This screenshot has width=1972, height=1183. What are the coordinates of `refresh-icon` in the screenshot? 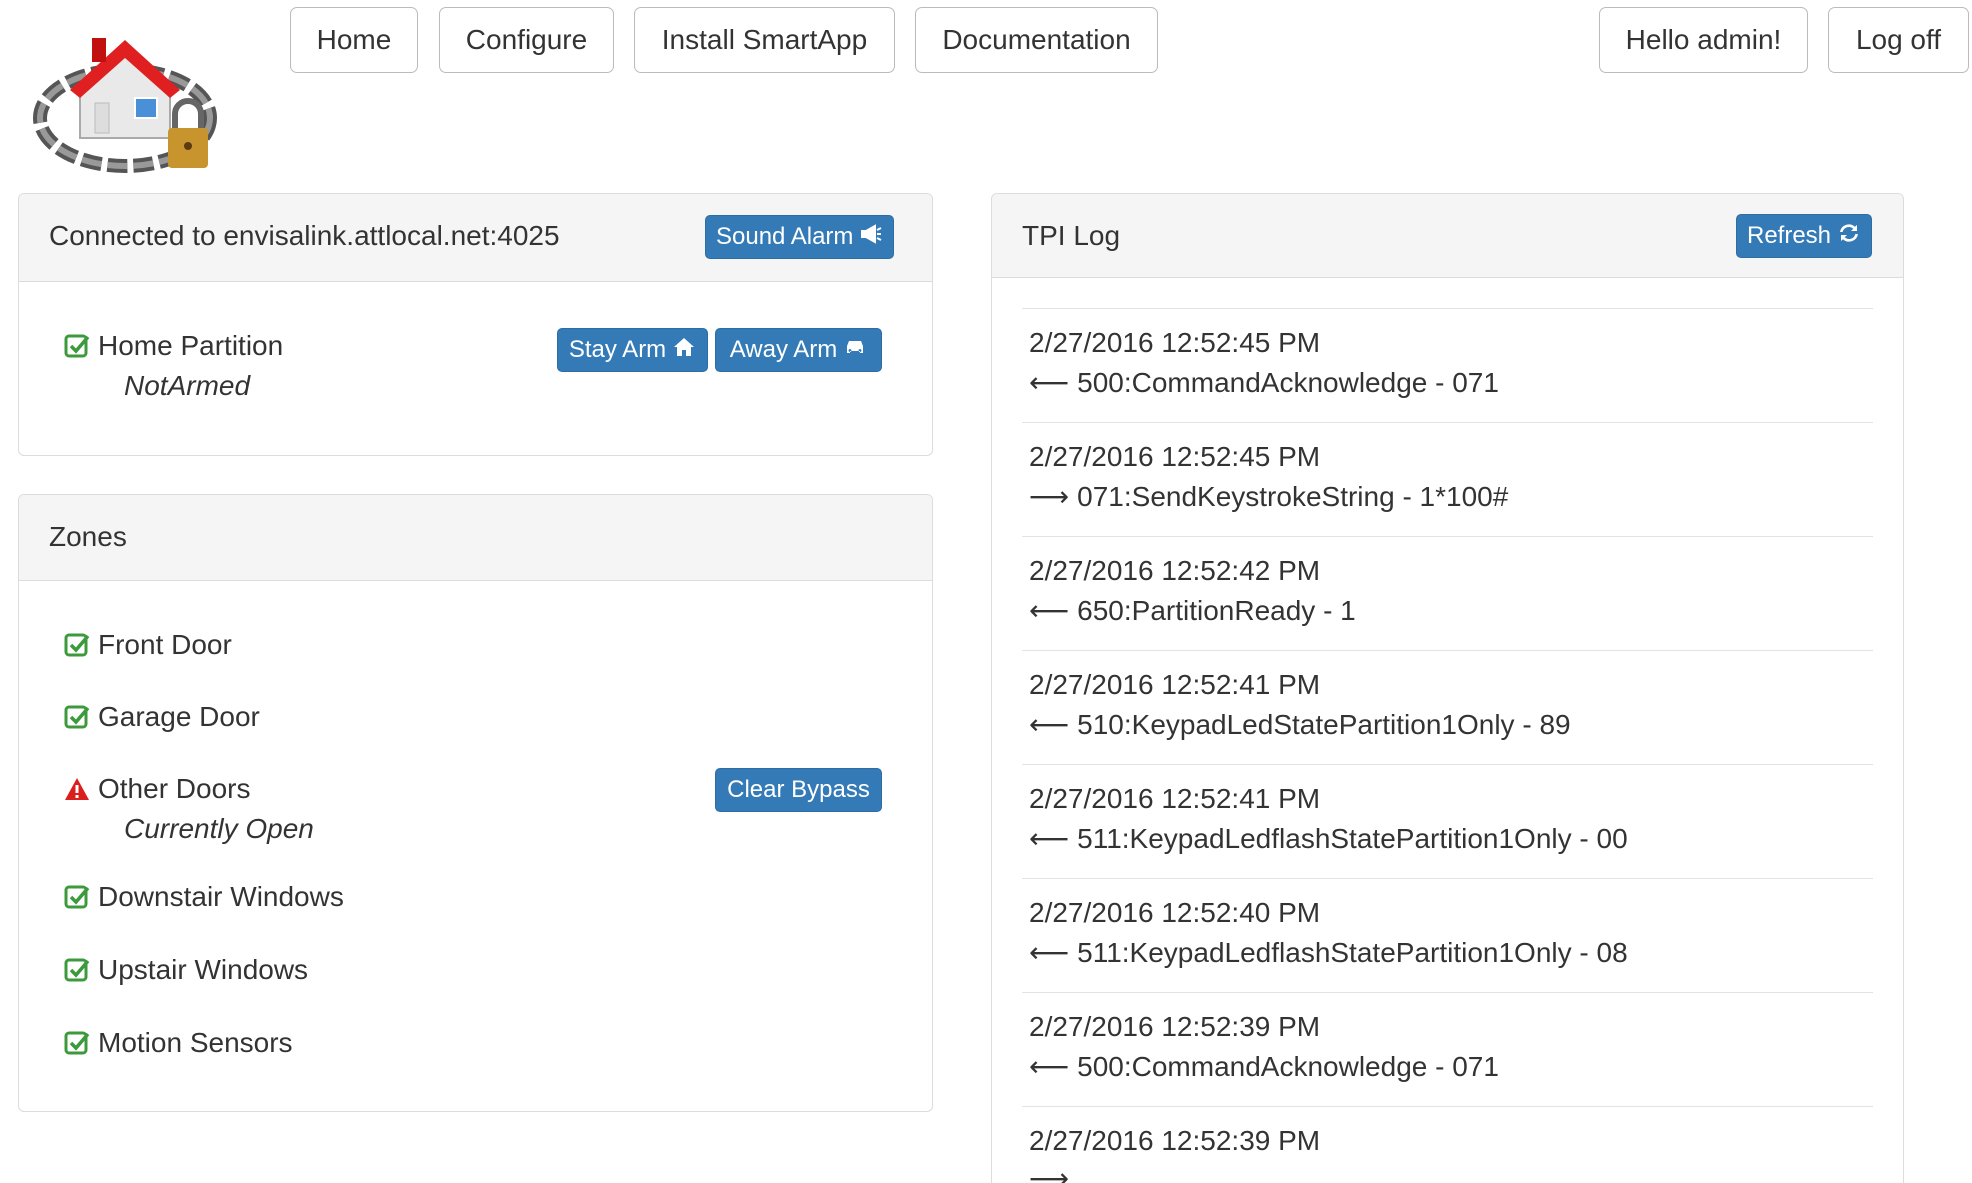 It's located at (1849, 236).